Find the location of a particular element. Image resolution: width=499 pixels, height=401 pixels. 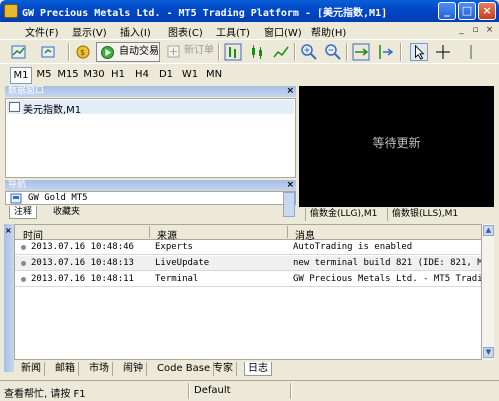

scroll-down-icon: ▼ is located at coordinates (488, 352).